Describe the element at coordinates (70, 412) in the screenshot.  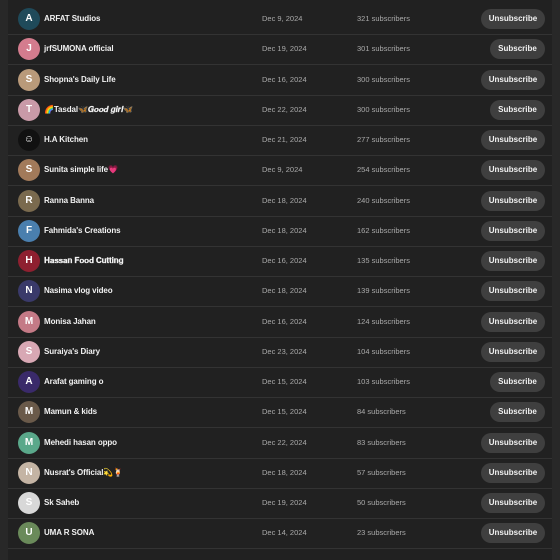
I see `channel-name: Mamun & kids` at that location.